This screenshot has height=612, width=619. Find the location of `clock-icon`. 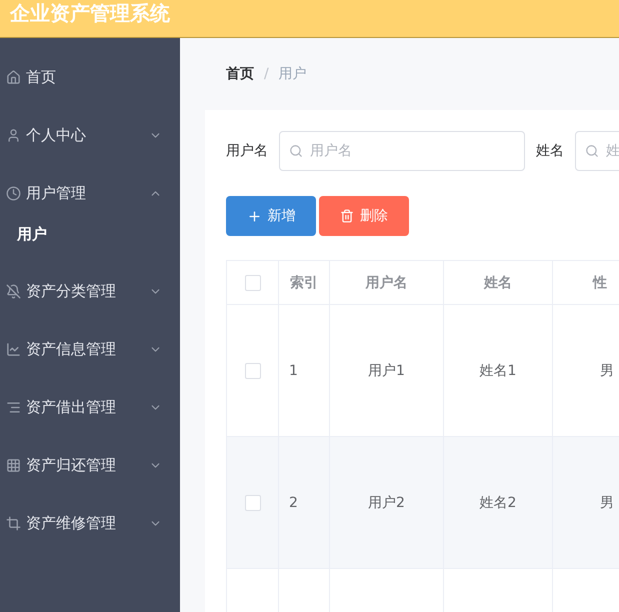

clock-icon is located at coordinates (13, 193).